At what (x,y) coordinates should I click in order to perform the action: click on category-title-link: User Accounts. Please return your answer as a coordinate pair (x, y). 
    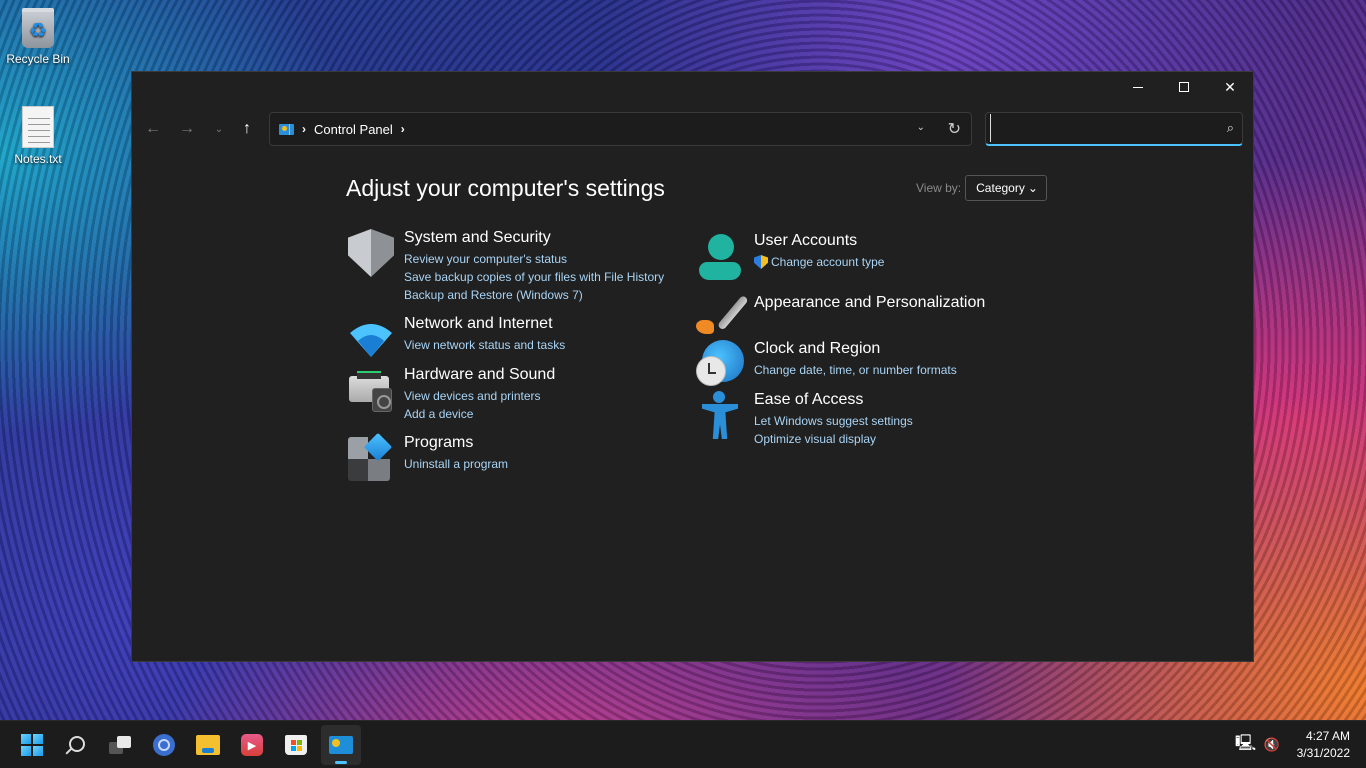
    Looking at the image, I should click on (819, 241).